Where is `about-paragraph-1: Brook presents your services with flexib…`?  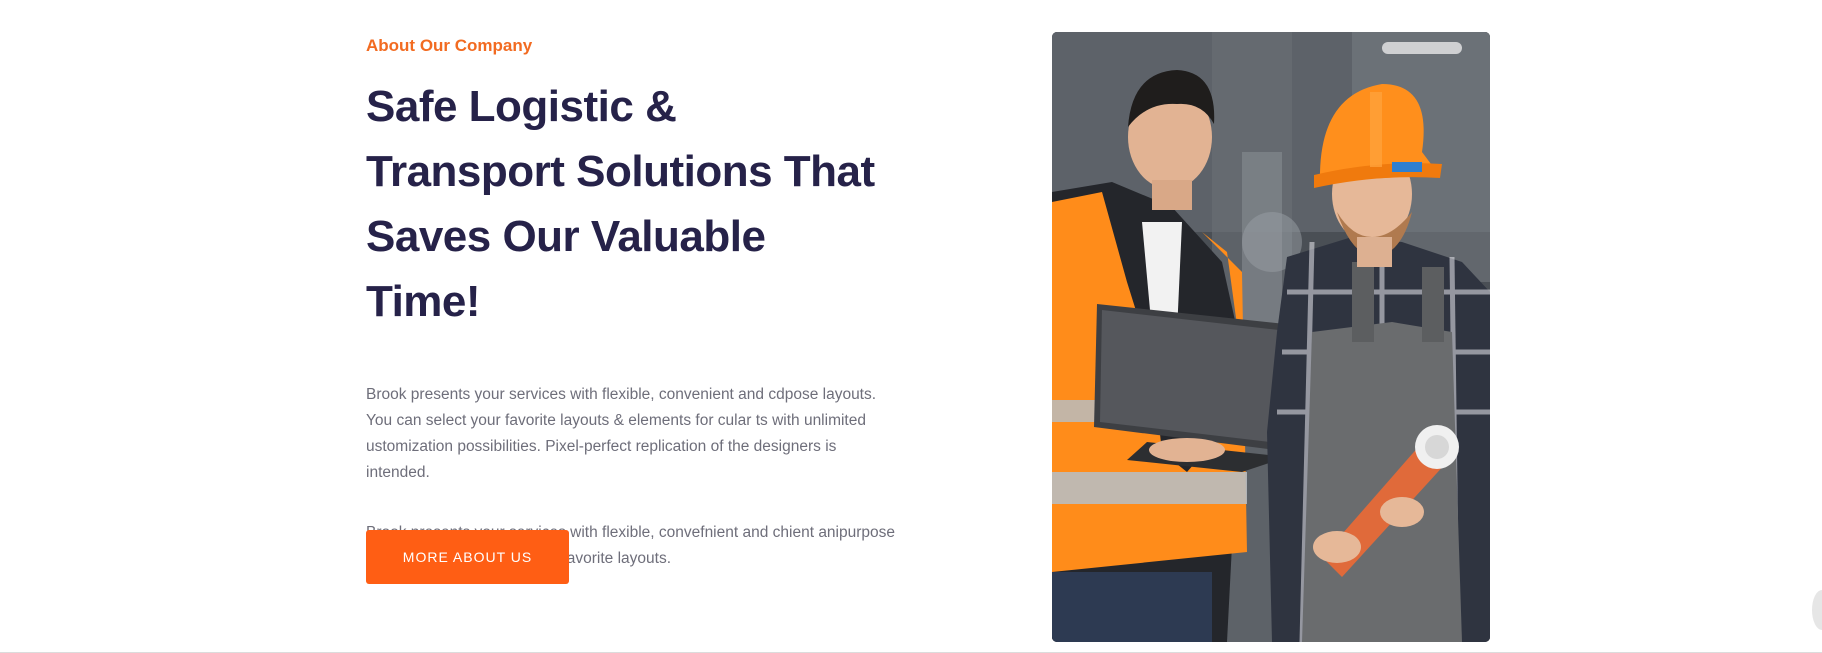
about-paragraph-1: Brook presents your services with flexib… is located at coordinates (621, 433).